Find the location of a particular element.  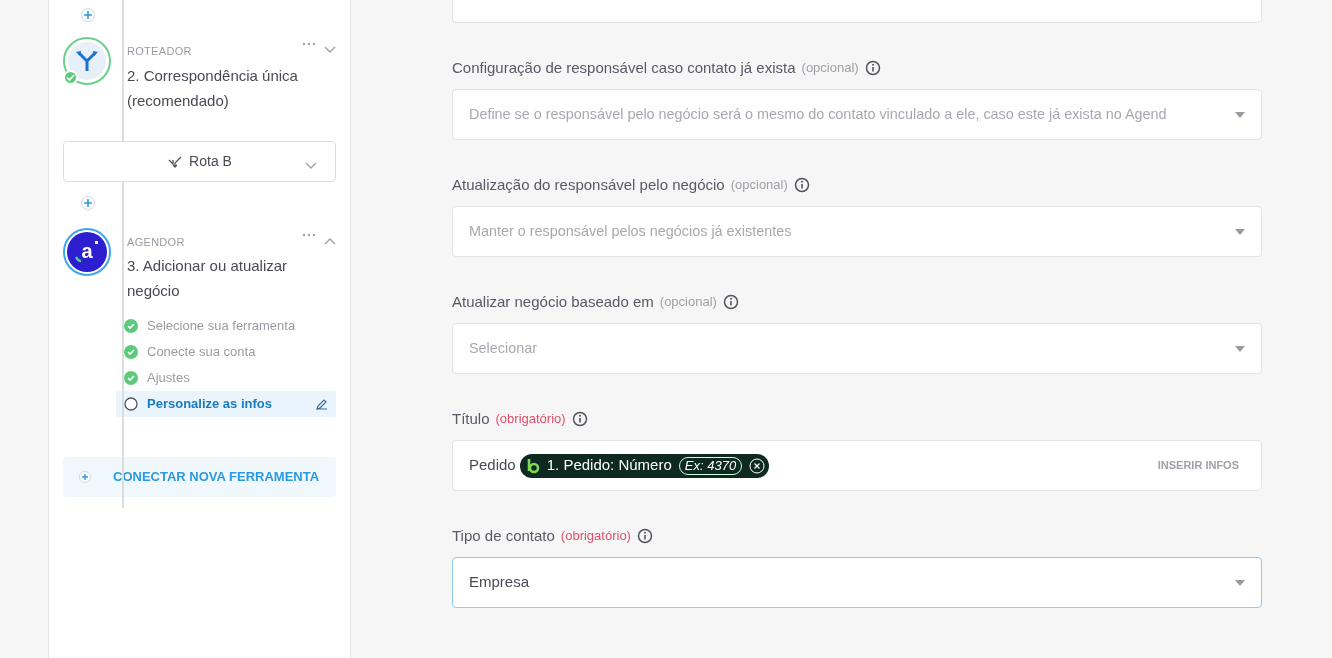

edit-icon is located at coordinates (322, 404).